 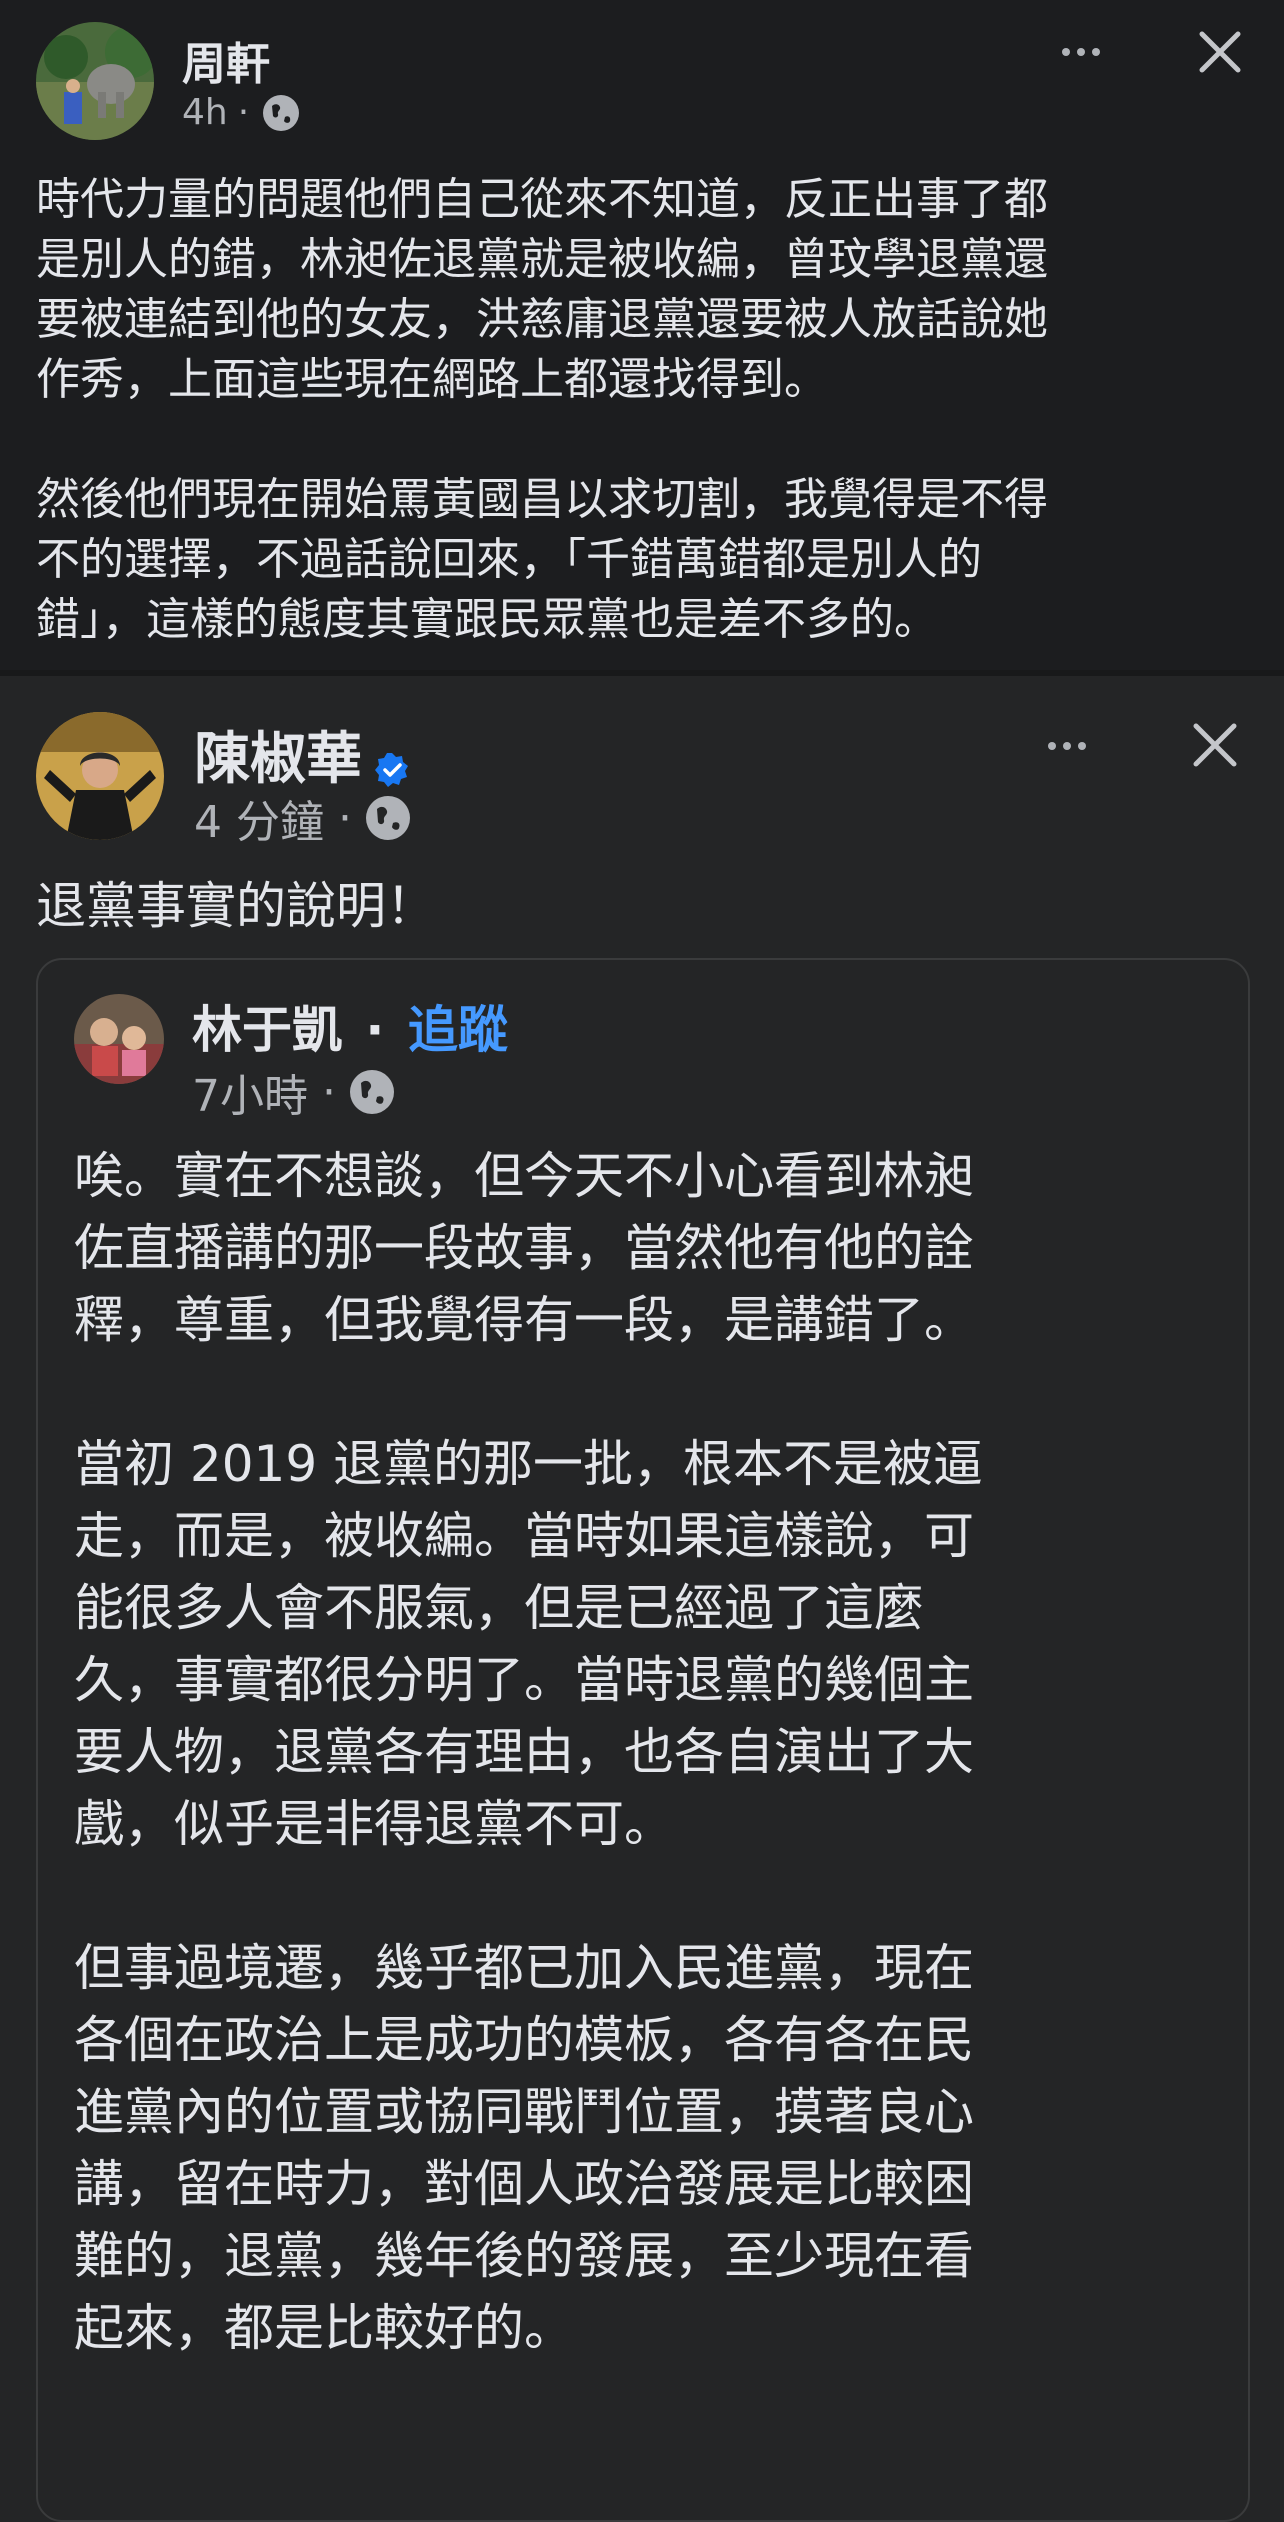 I want to click on post-time: 4 分鐘, so click(x=259, y=818).